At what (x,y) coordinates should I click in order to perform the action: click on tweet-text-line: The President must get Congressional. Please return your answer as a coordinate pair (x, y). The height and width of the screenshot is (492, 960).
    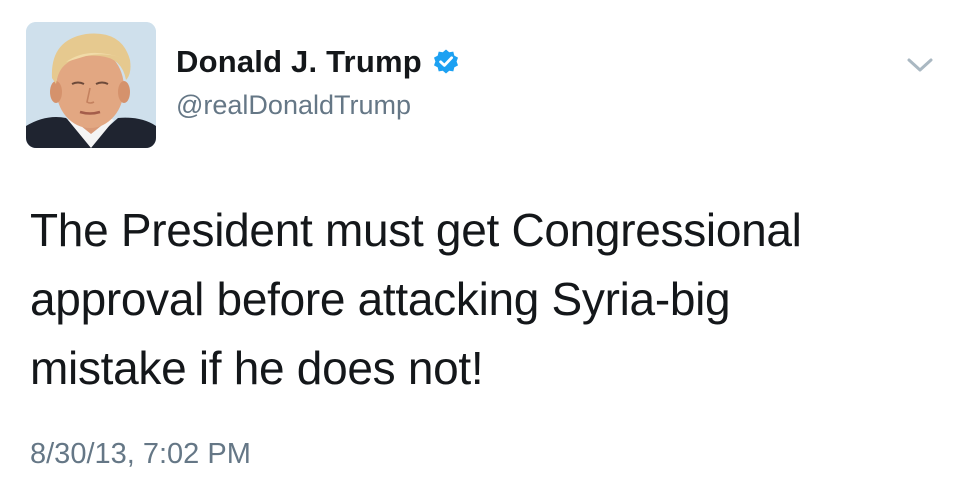
    Looking at the image, I should click on (416, 230).